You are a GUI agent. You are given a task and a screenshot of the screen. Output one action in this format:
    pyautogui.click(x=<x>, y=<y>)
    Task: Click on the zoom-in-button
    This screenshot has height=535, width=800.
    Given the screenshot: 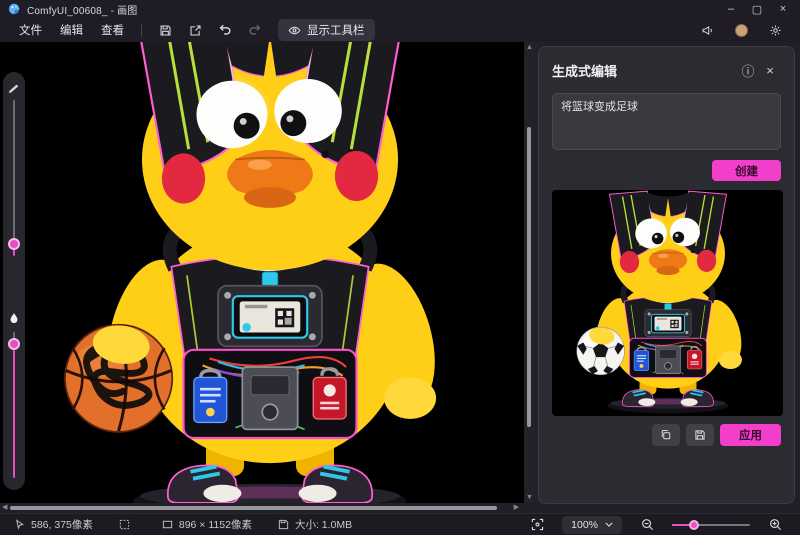 What is the action you would take?
    pyautogui.click(x=775, y=525)
    